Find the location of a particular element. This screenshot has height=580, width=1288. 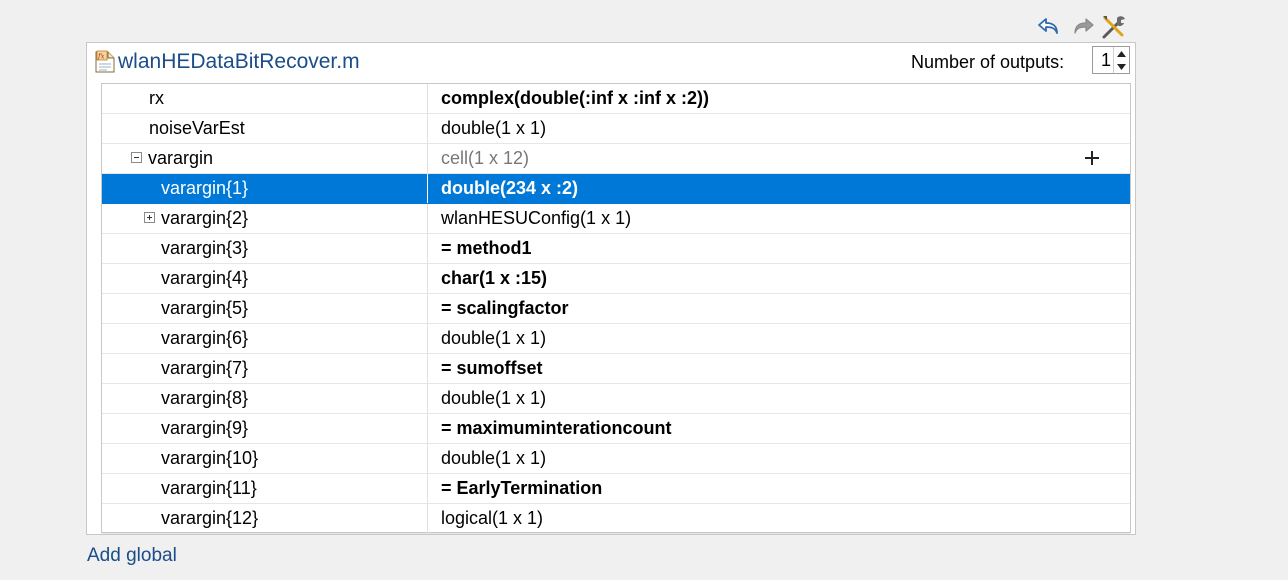

table-row: varargin{3} = method1 is located at coordinates (616, 249).